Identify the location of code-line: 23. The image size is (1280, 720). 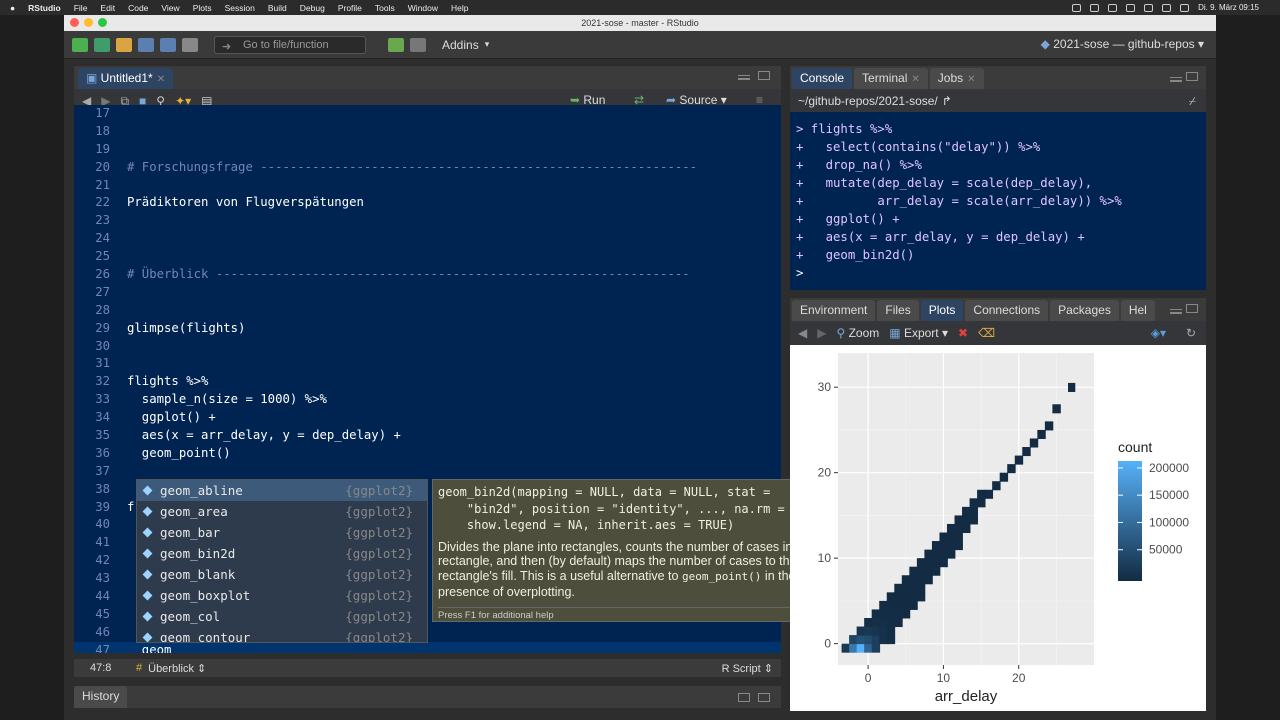
(427, 221).